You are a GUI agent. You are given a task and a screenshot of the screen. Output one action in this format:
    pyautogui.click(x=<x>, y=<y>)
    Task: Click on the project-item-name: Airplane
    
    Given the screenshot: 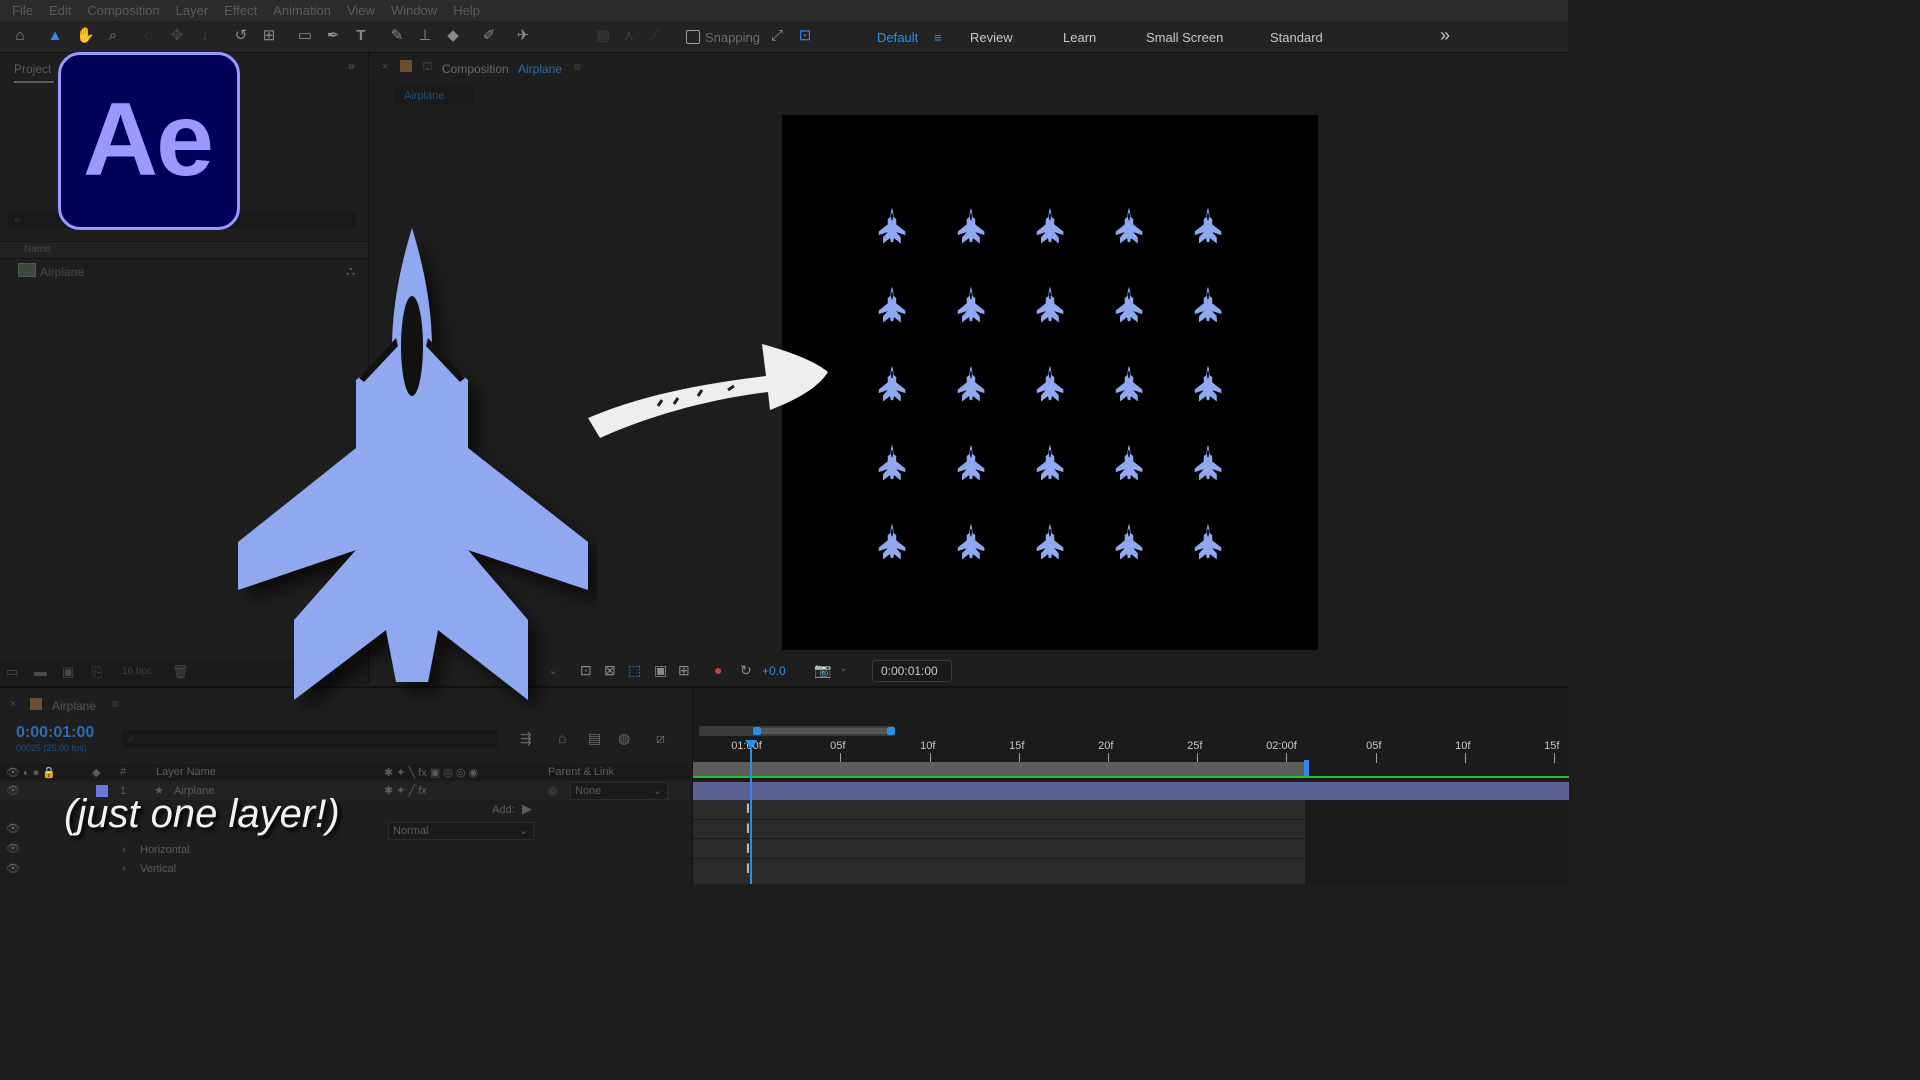 What is the action you would take?
    pyautogui.click(x=62, y=272)
    